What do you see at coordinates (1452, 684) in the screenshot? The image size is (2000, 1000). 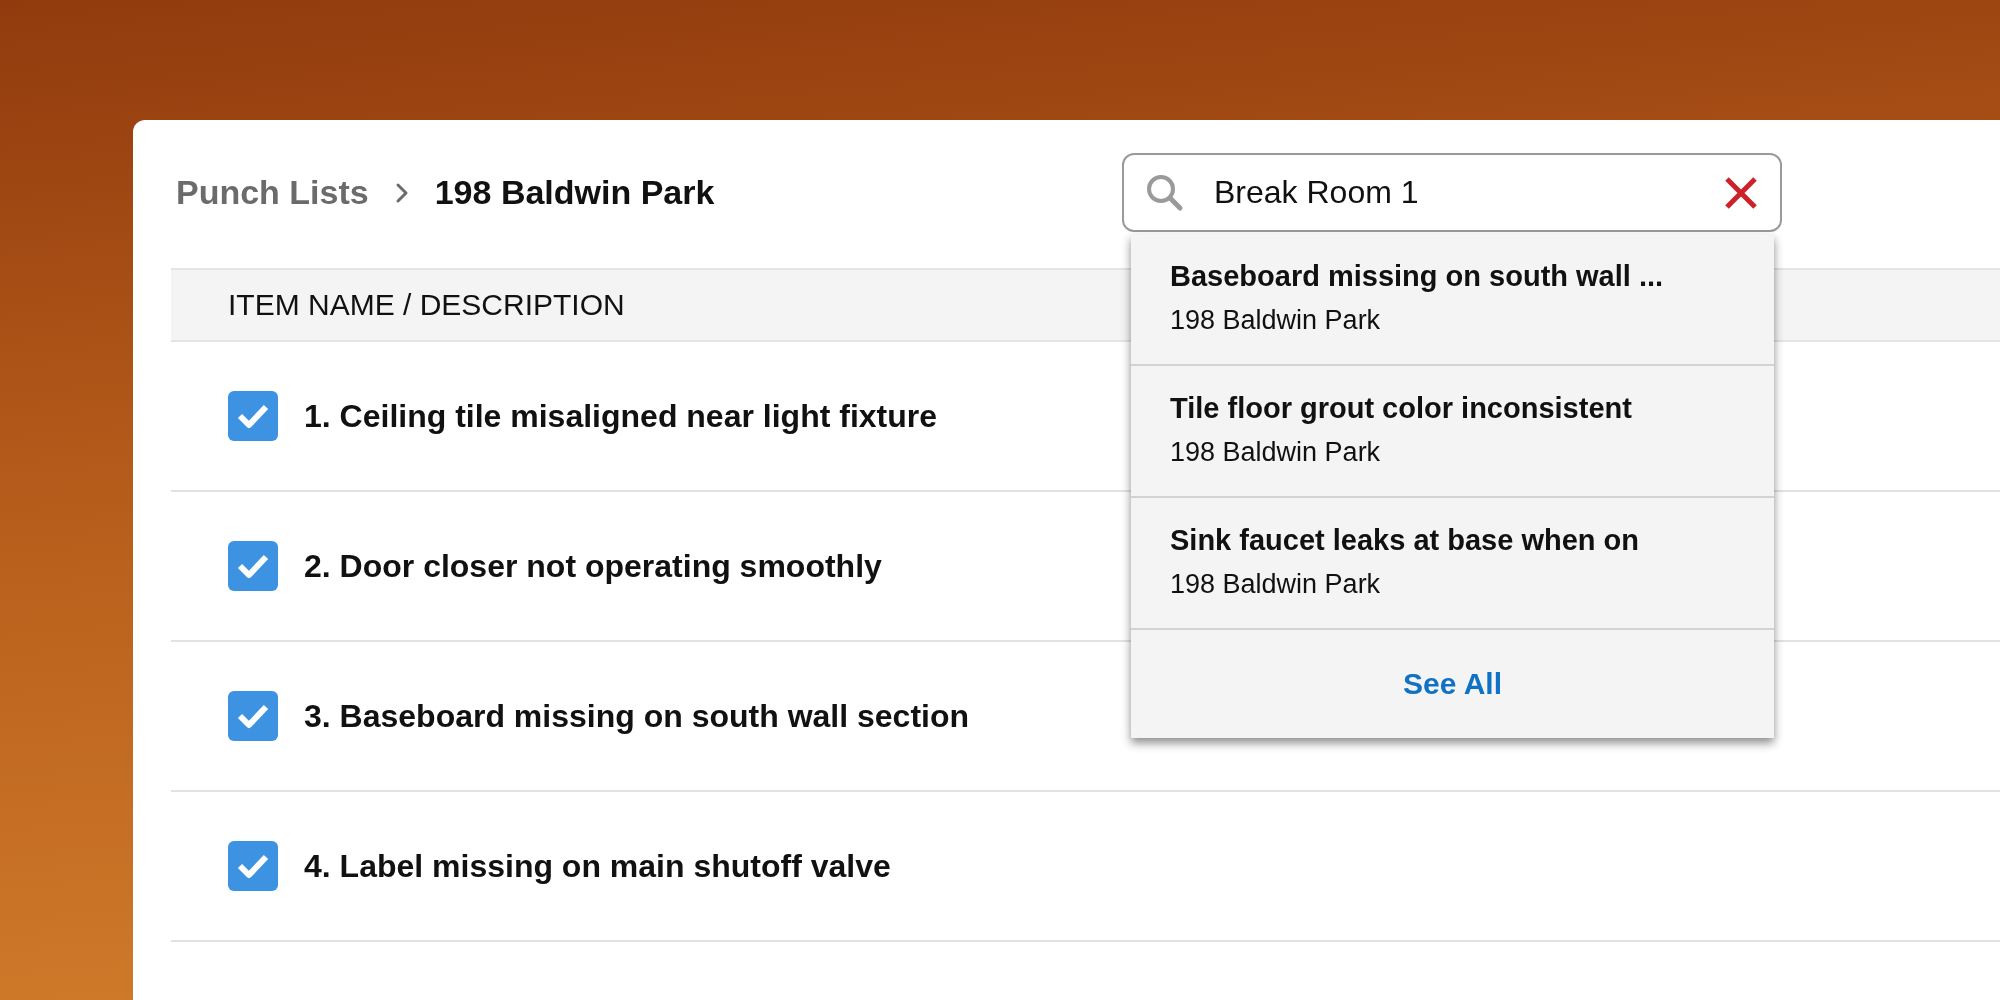 I see `see-all-link: See All` at bounding box center [1452, 684].